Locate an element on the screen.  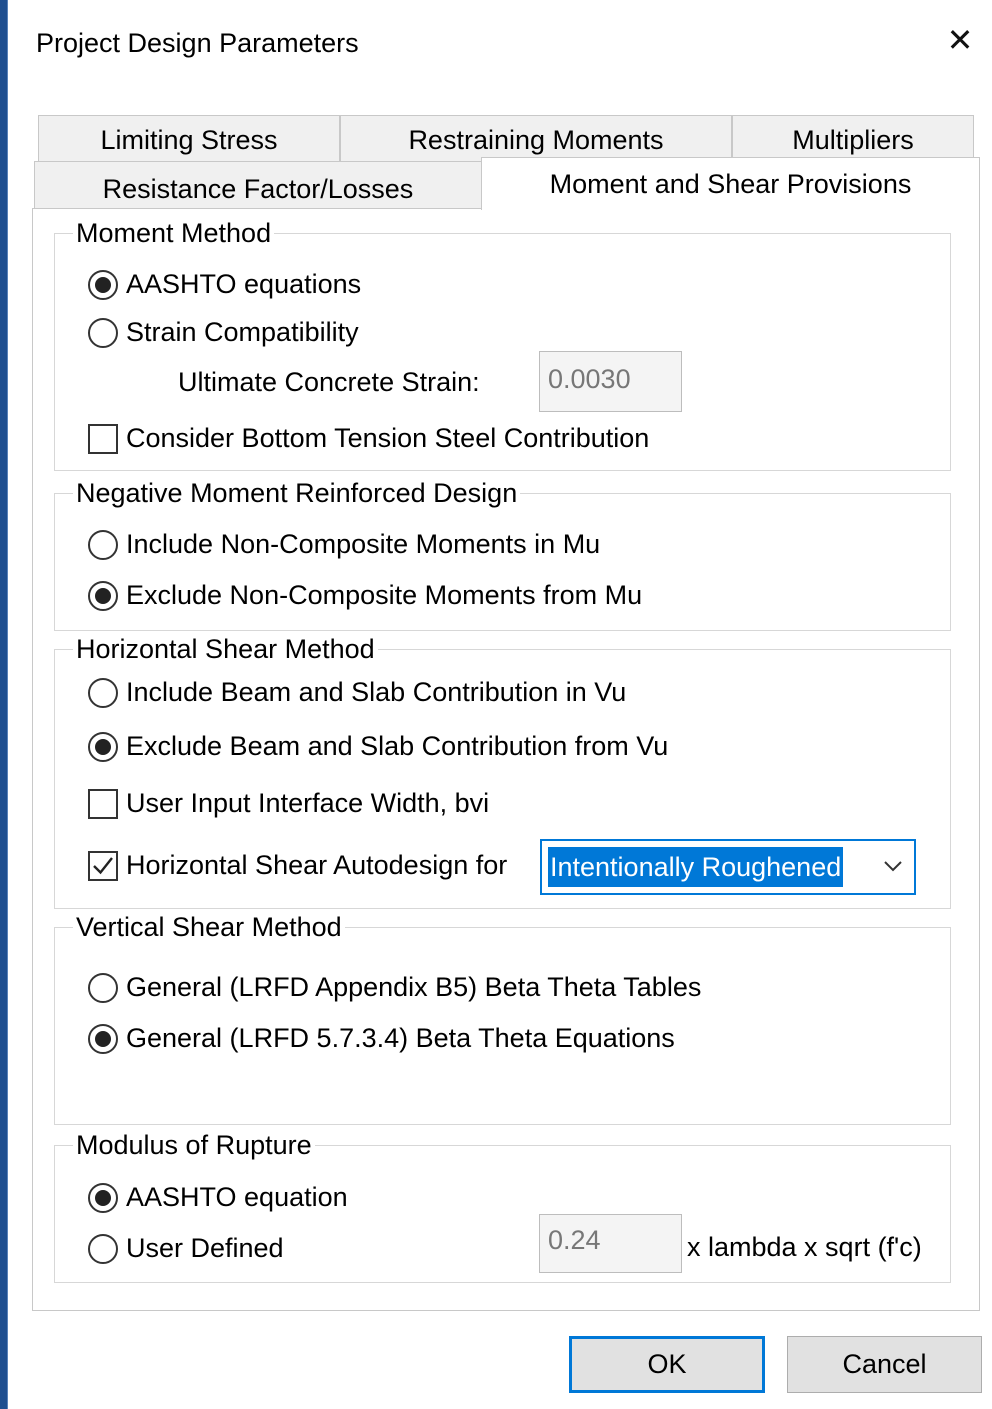
checkbox-horizontal-autodesign: Horizontal Shear Autodesign for is located at coordinates (297, 865).